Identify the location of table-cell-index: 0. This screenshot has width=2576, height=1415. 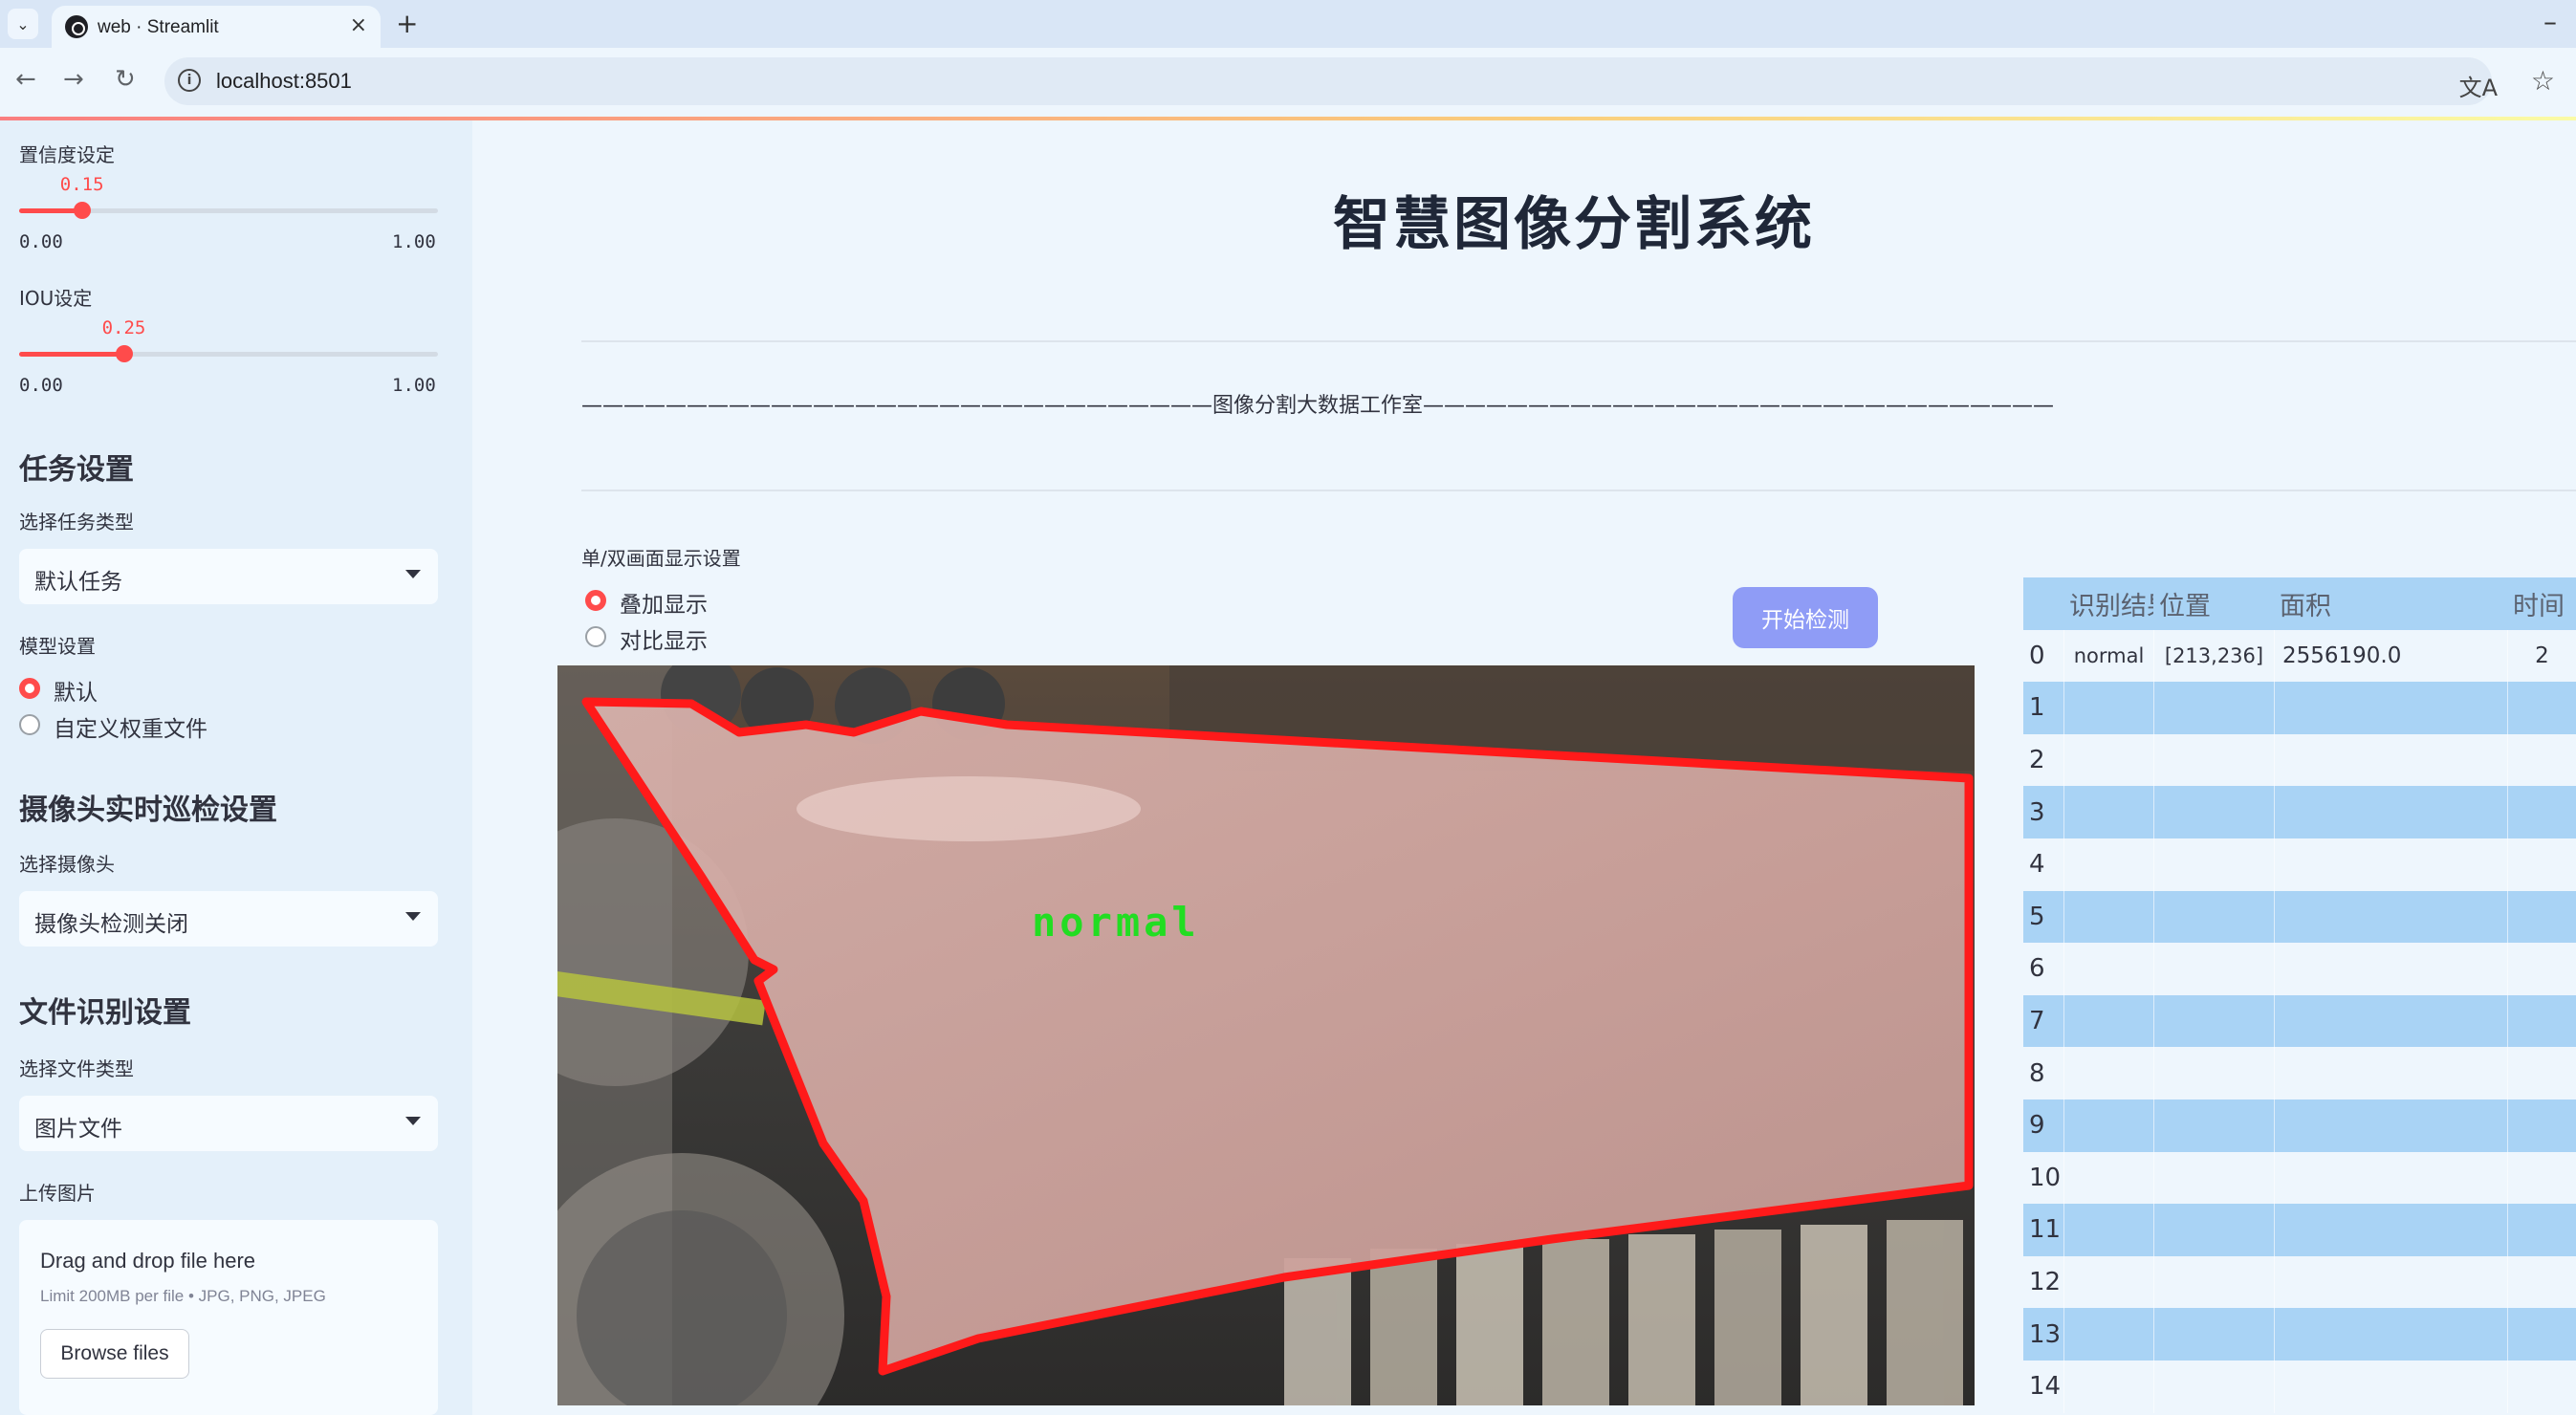
(2037, 655).